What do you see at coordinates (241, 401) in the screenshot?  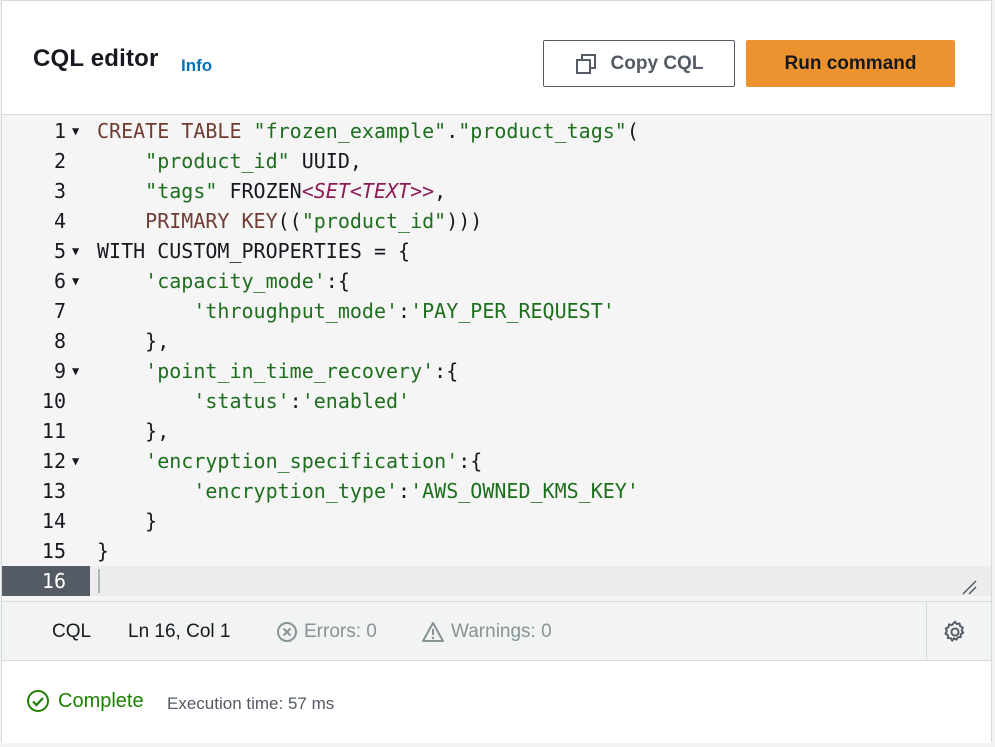 I see `code-token: 'status'` at bounding box center [241, 401].